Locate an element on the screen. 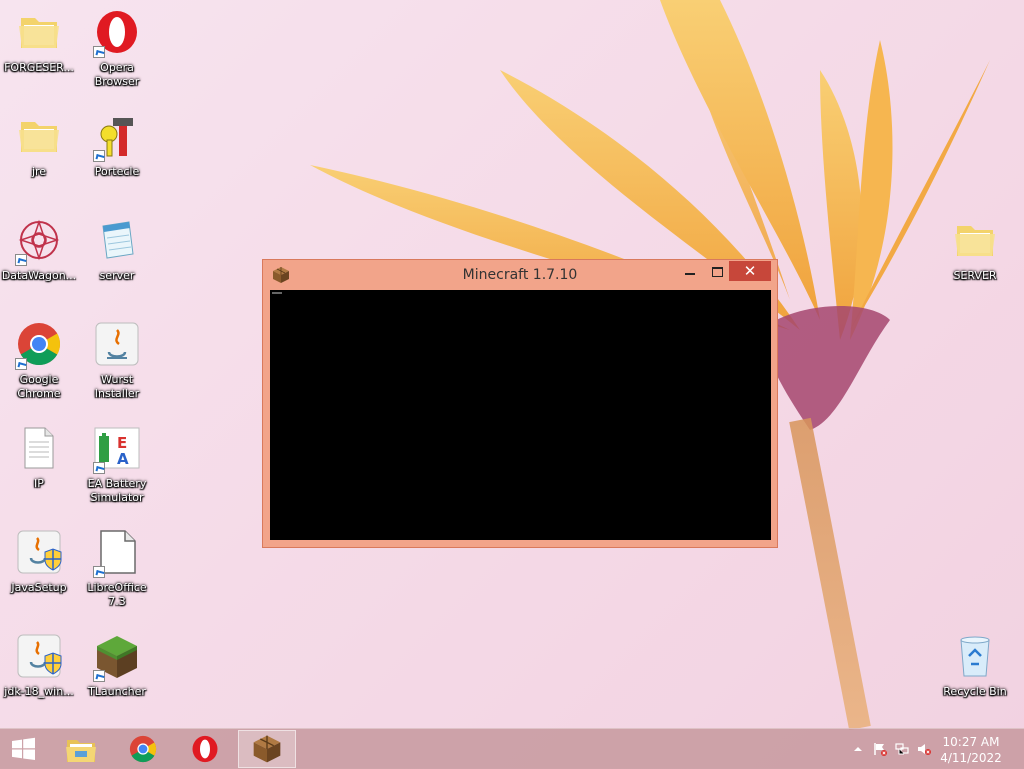 The width and height of the screenshot is (1024, 769). svg-text: A is located at coordinates (123, 459).